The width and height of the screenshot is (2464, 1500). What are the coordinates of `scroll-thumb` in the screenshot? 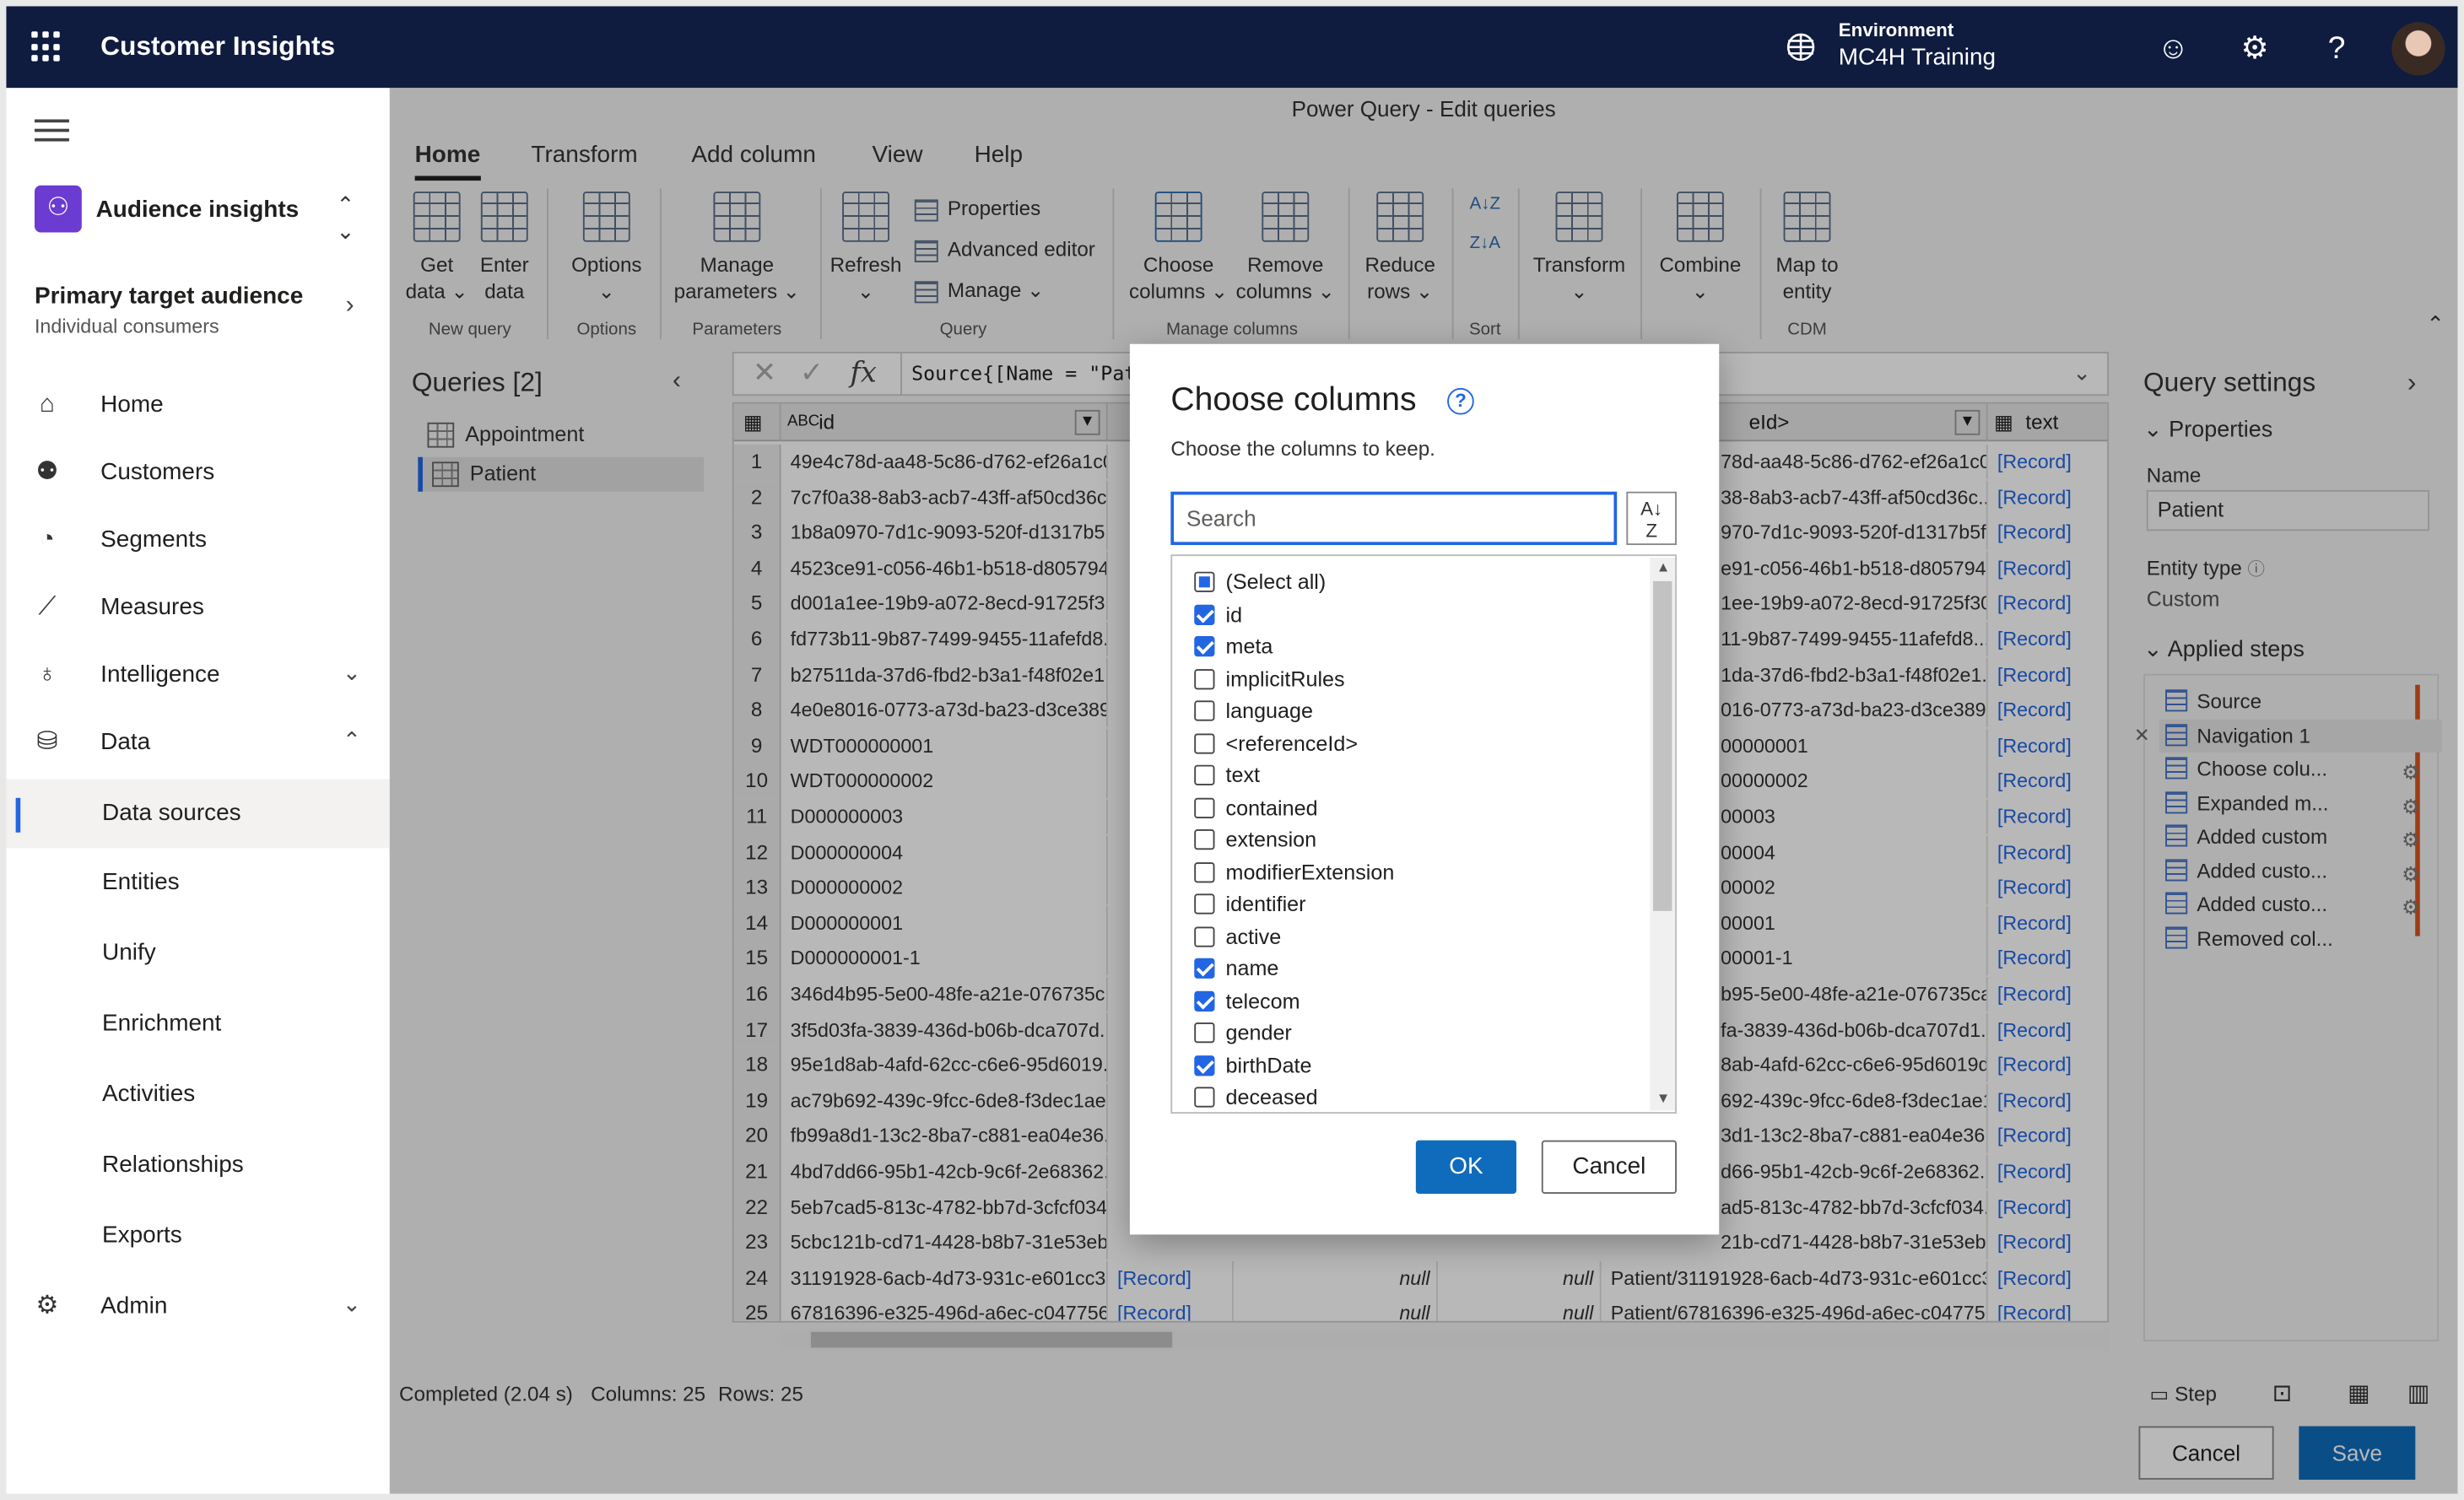 It's located at (1662, 746).